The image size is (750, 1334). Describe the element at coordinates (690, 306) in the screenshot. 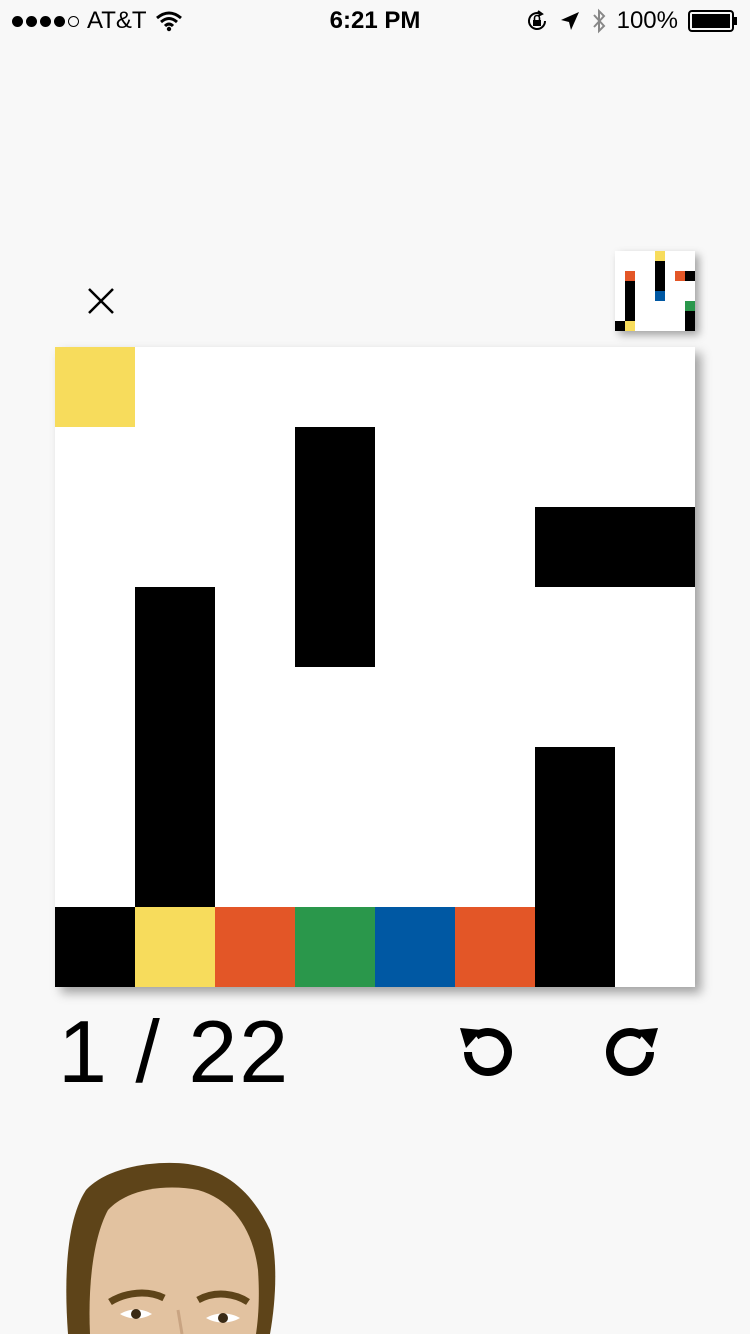

I see `thumbnail-green-tile` at that location.